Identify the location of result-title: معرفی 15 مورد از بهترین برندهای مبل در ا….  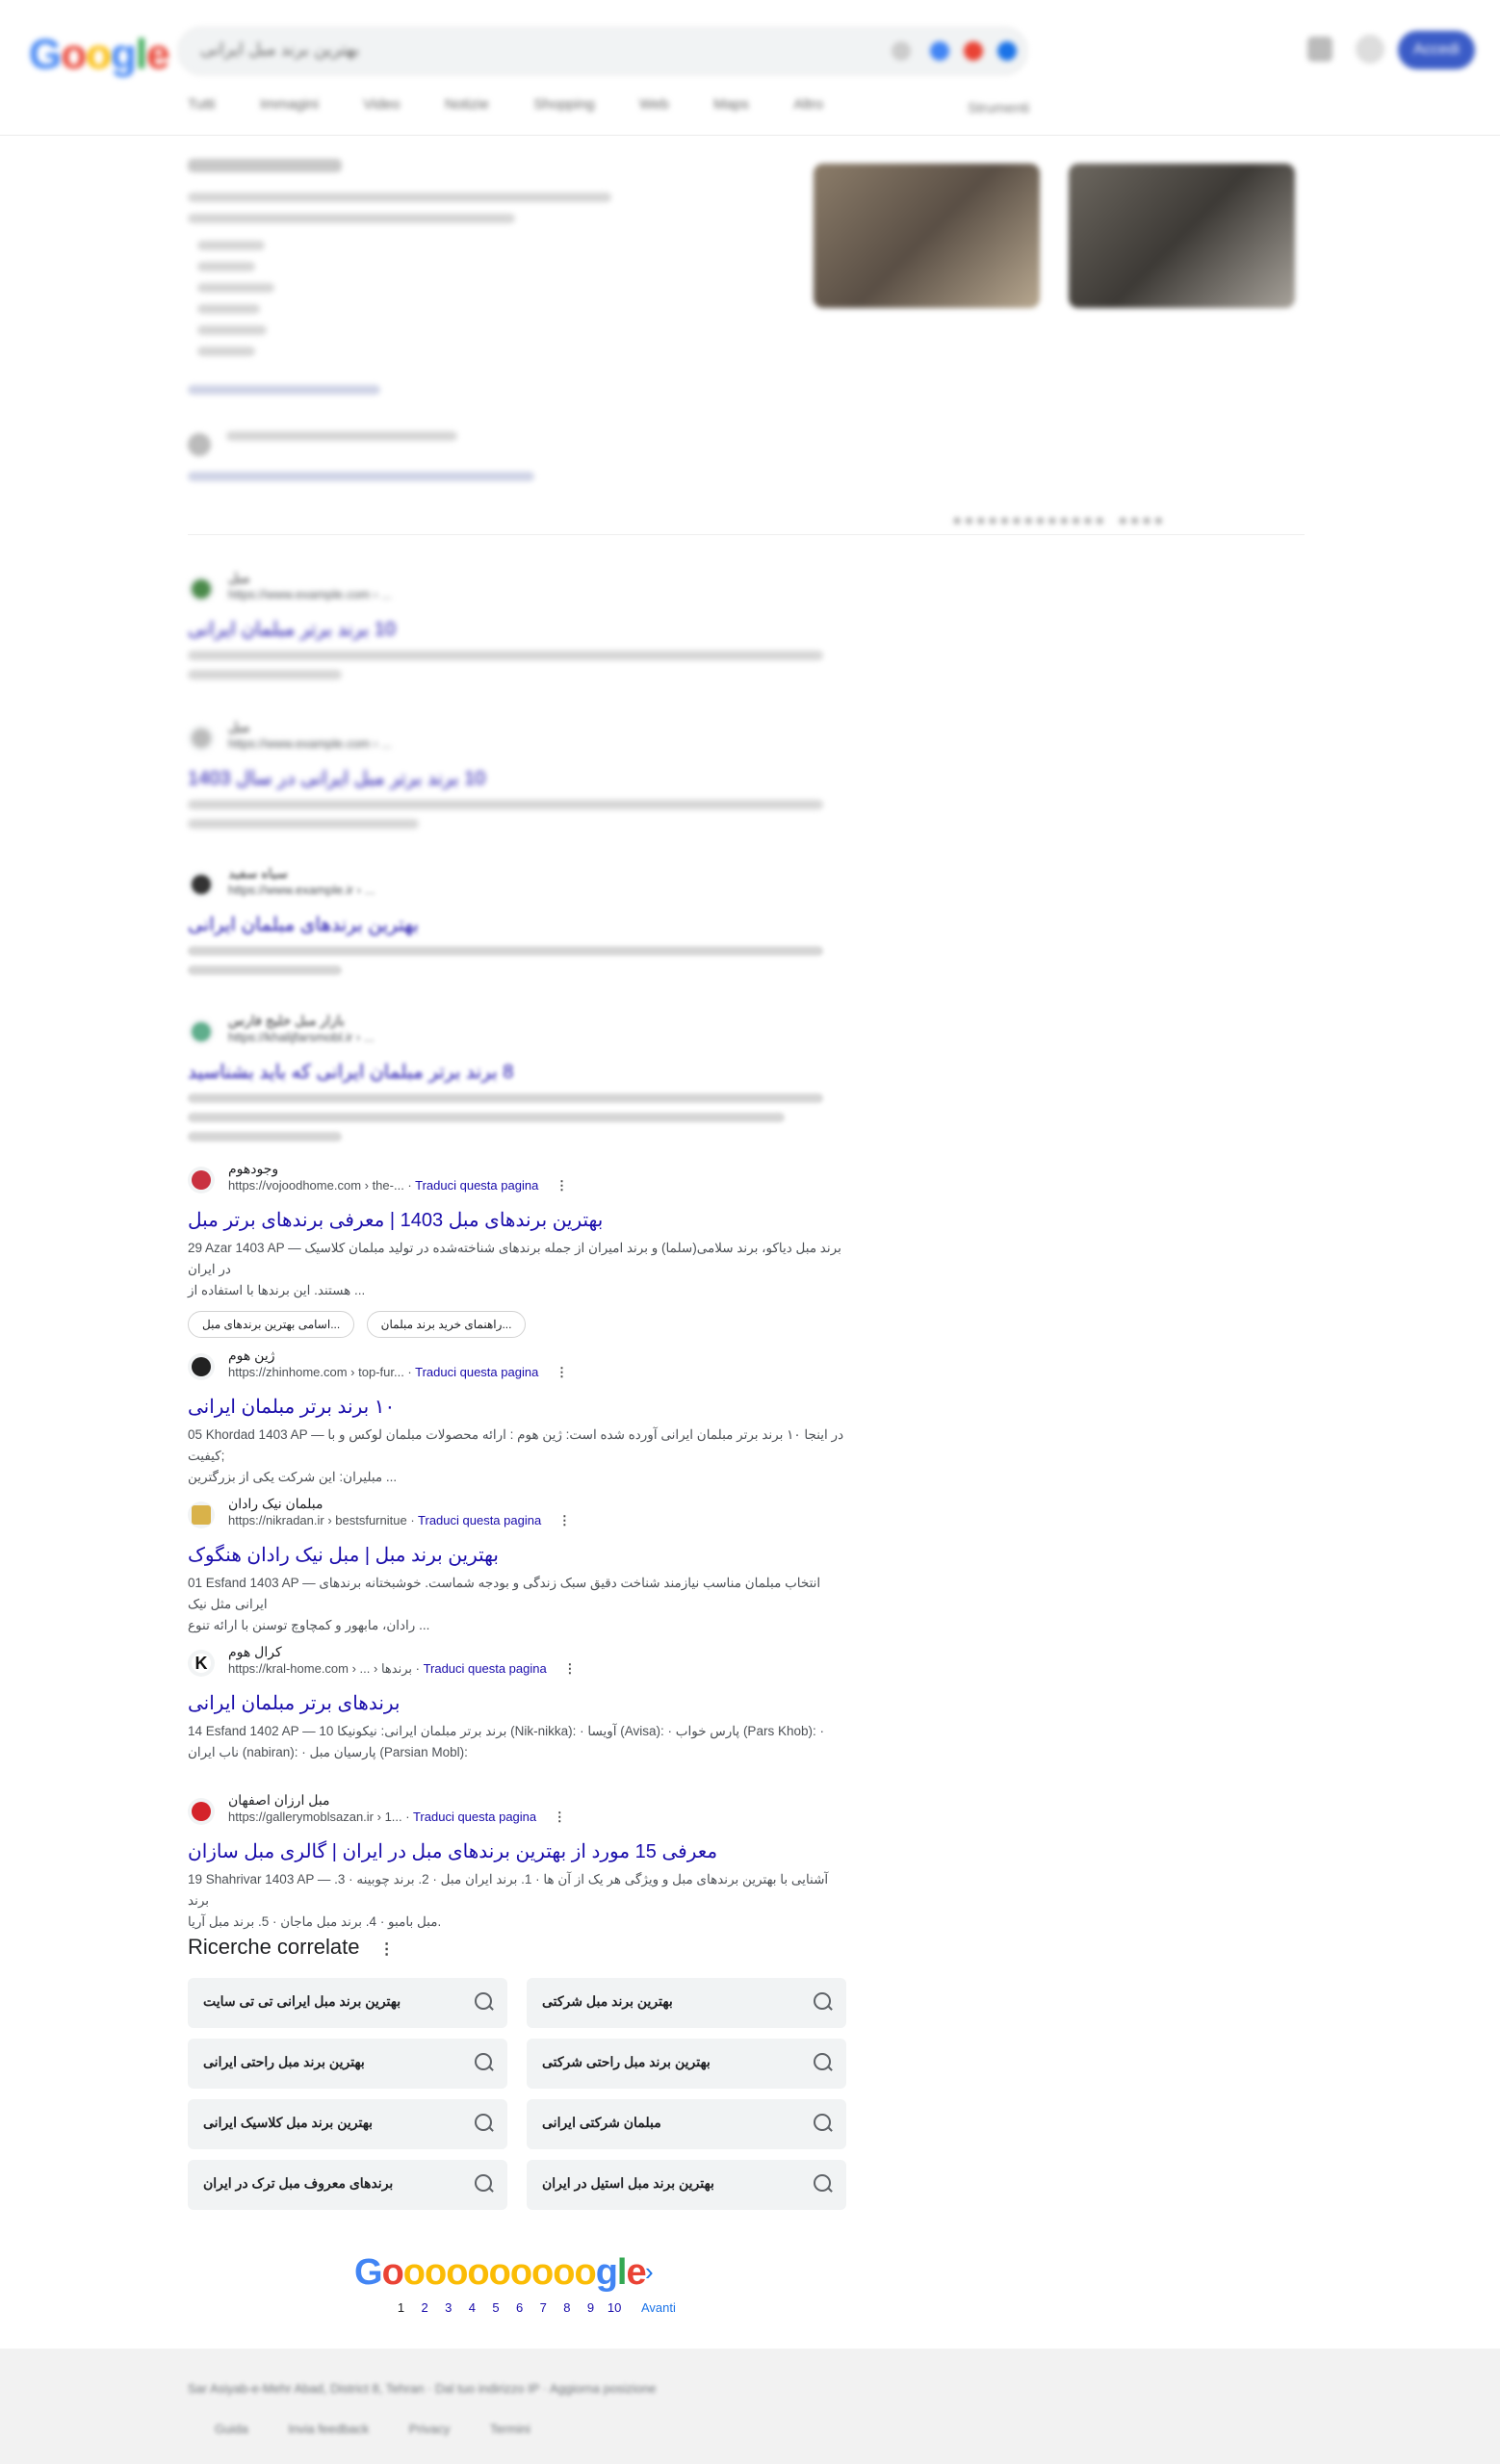
(520, 1851).